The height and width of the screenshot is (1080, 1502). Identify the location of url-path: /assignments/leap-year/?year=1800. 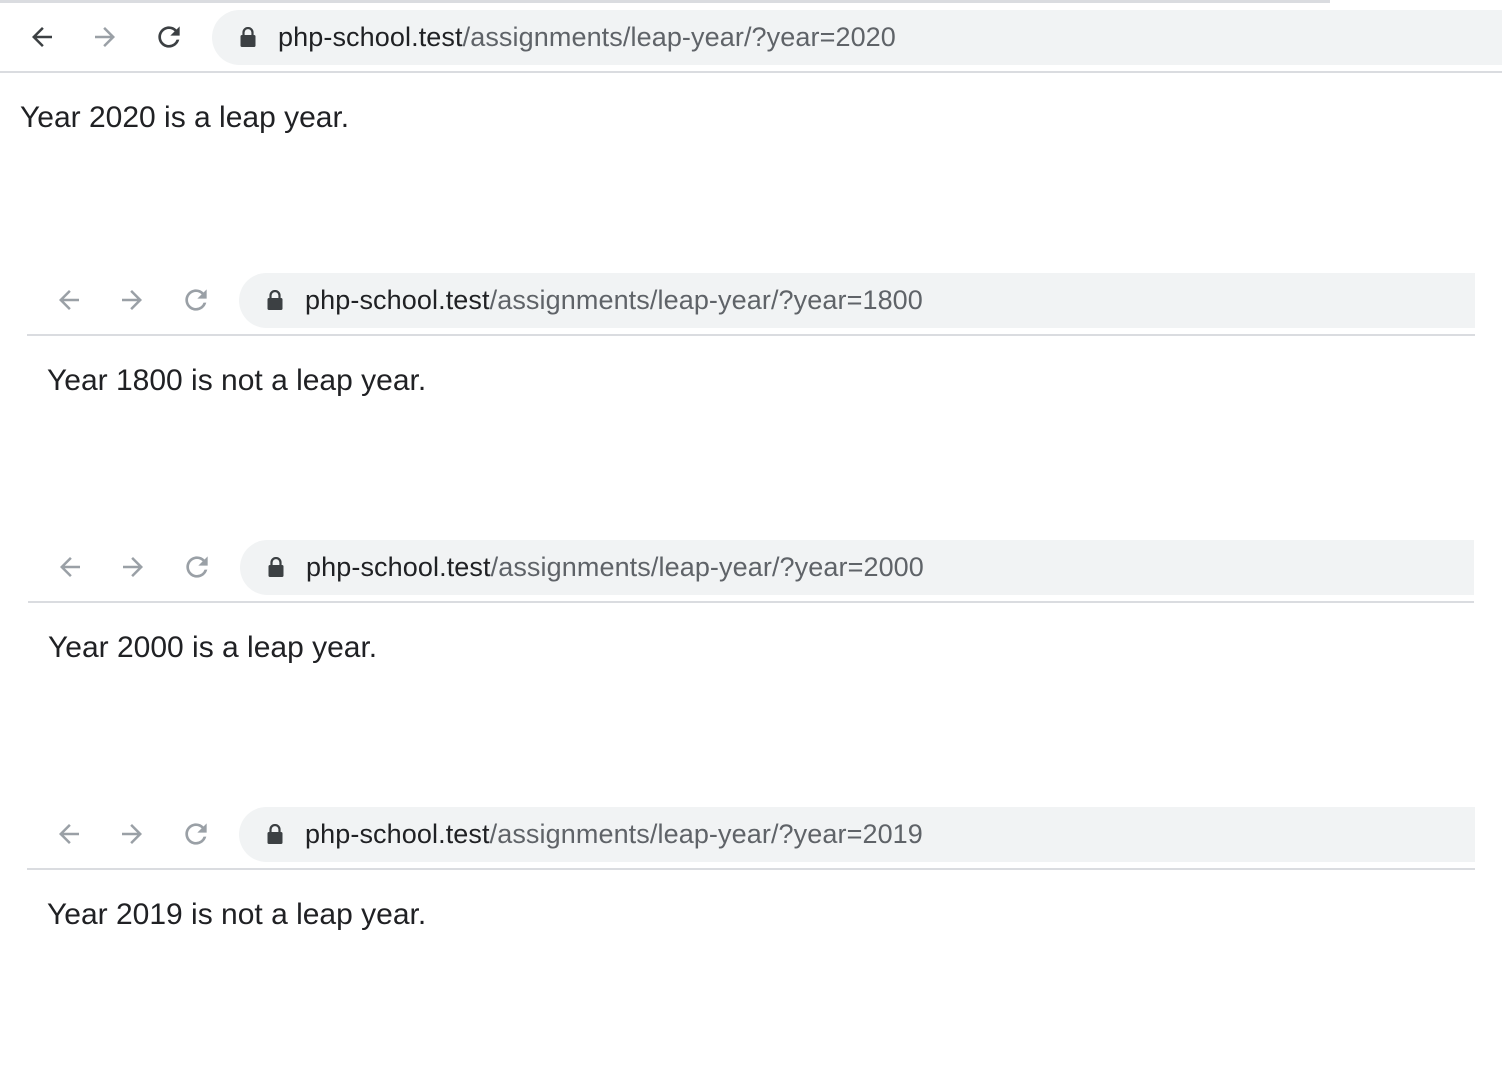
(706, 300).